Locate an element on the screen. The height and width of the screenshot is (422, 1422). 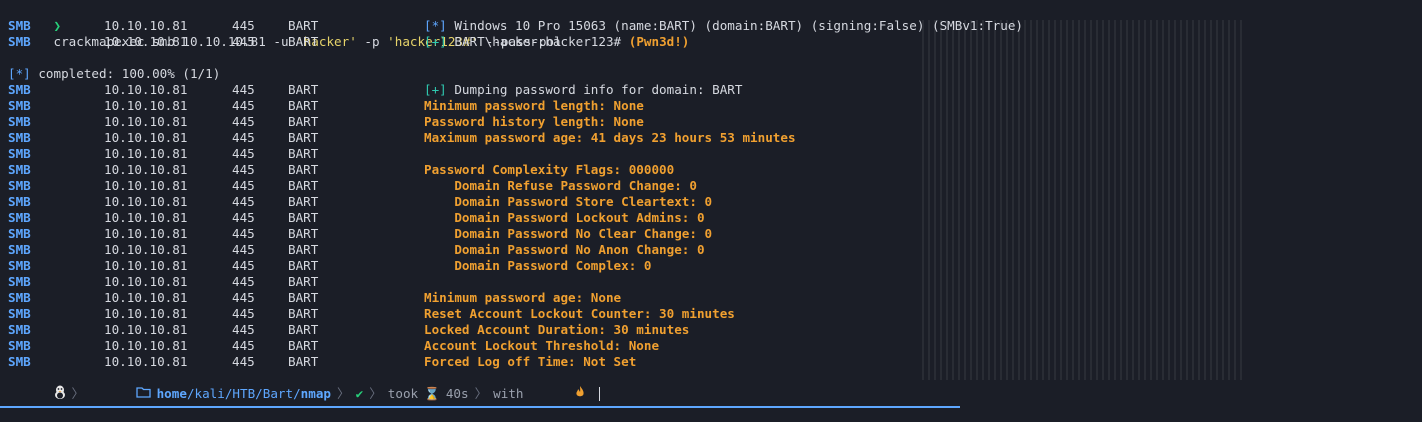
message-cell: Account Lockout Threshold: None is located at coordinates (541, 346).